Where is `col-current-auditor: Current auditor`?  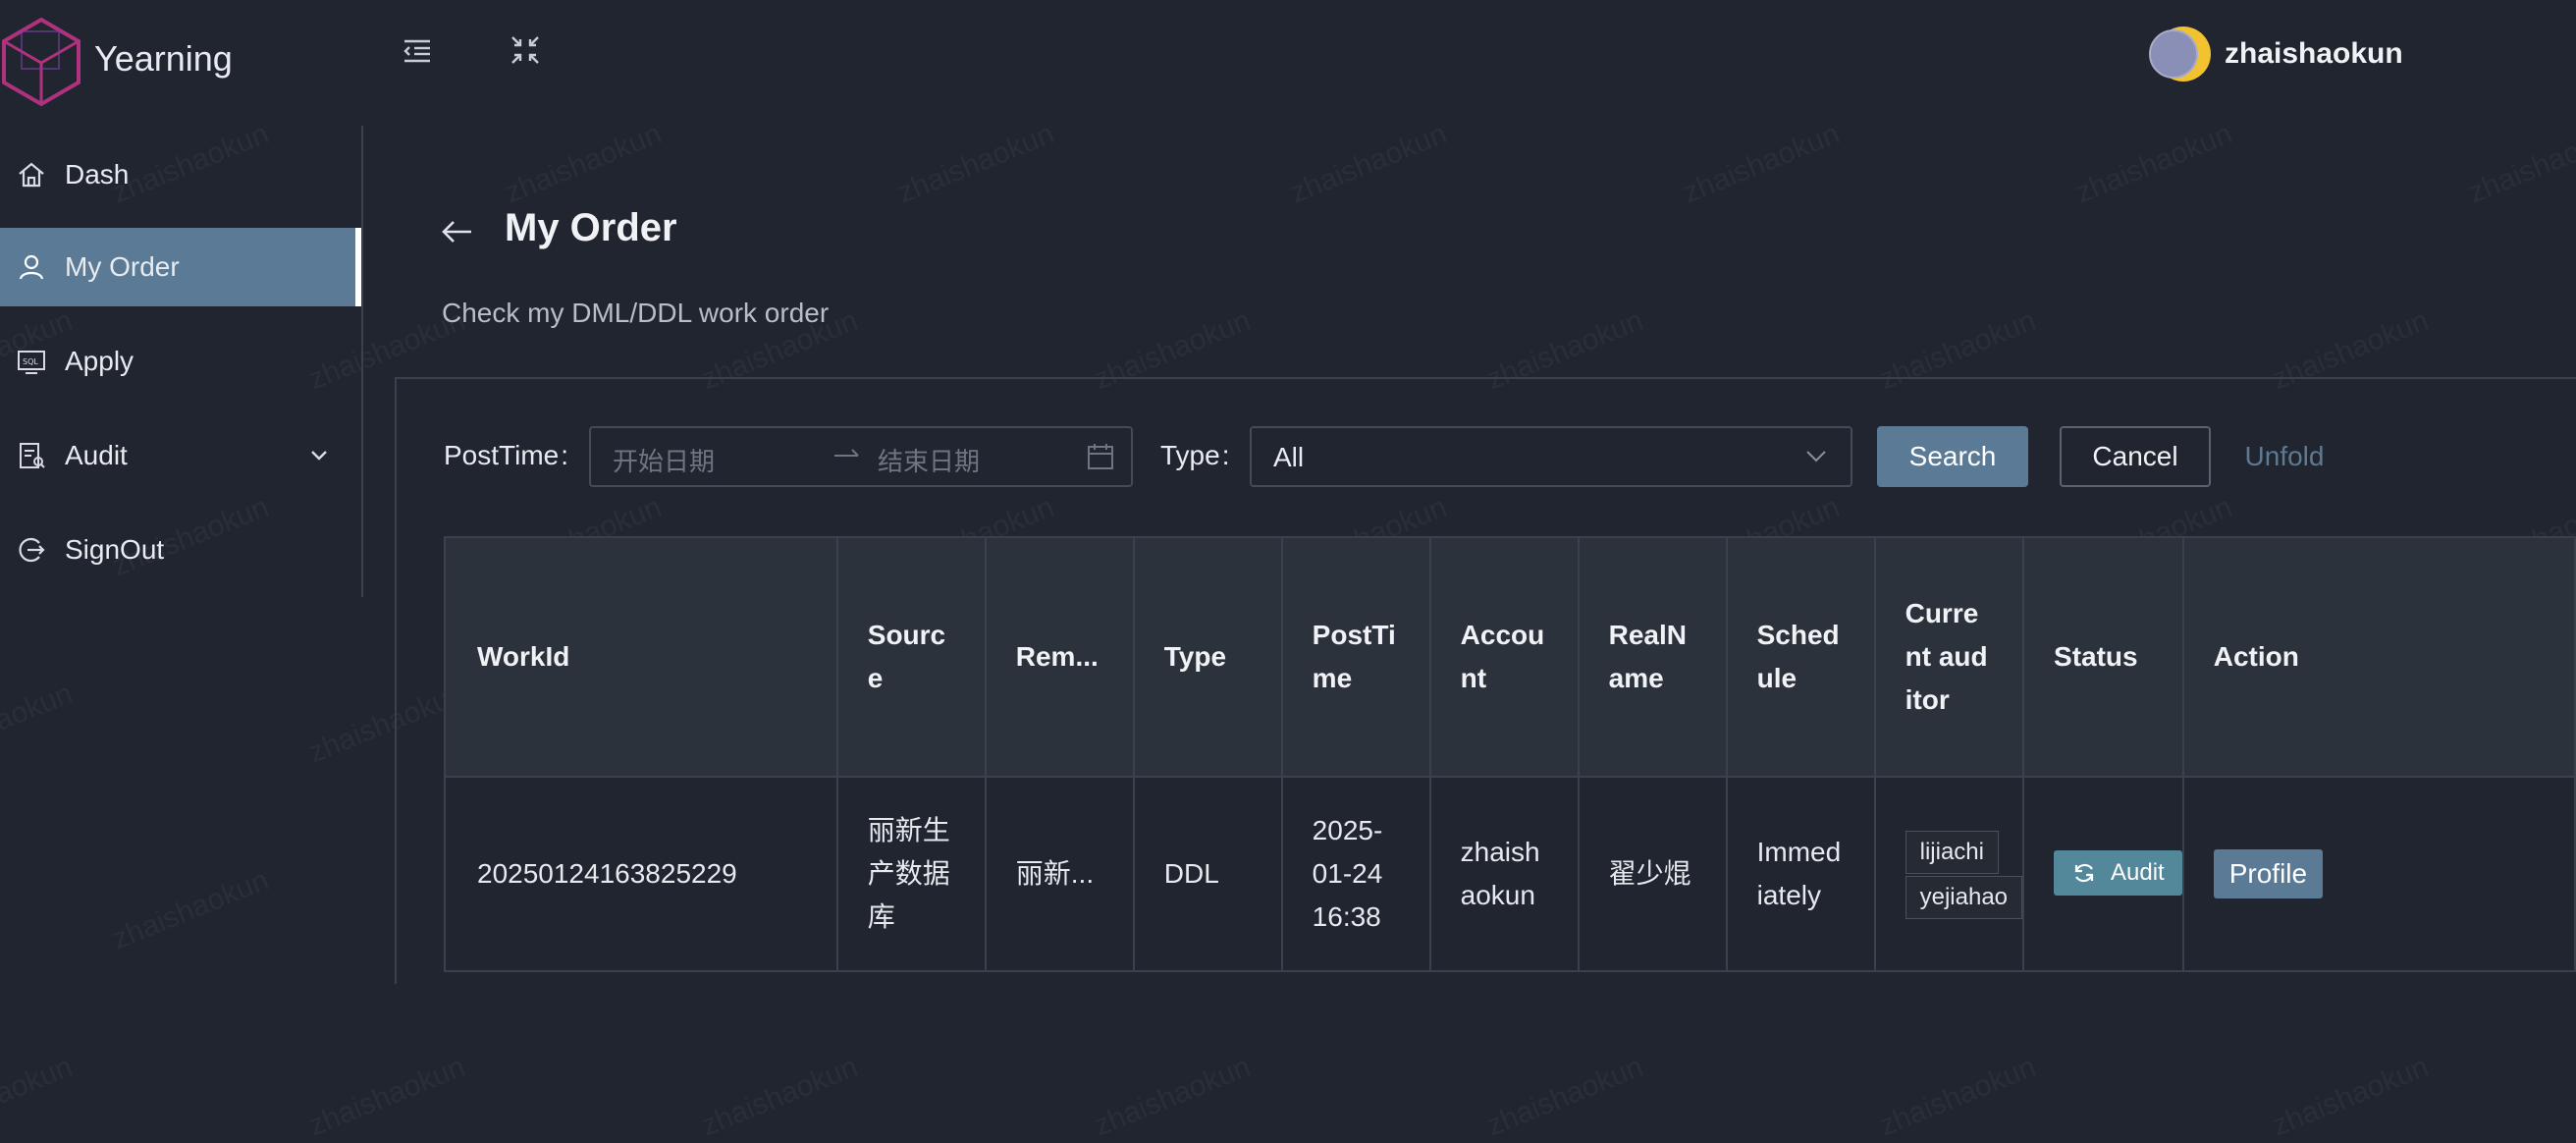
col-current-auditor: Current auditor is located at coordinates (1949, 657).